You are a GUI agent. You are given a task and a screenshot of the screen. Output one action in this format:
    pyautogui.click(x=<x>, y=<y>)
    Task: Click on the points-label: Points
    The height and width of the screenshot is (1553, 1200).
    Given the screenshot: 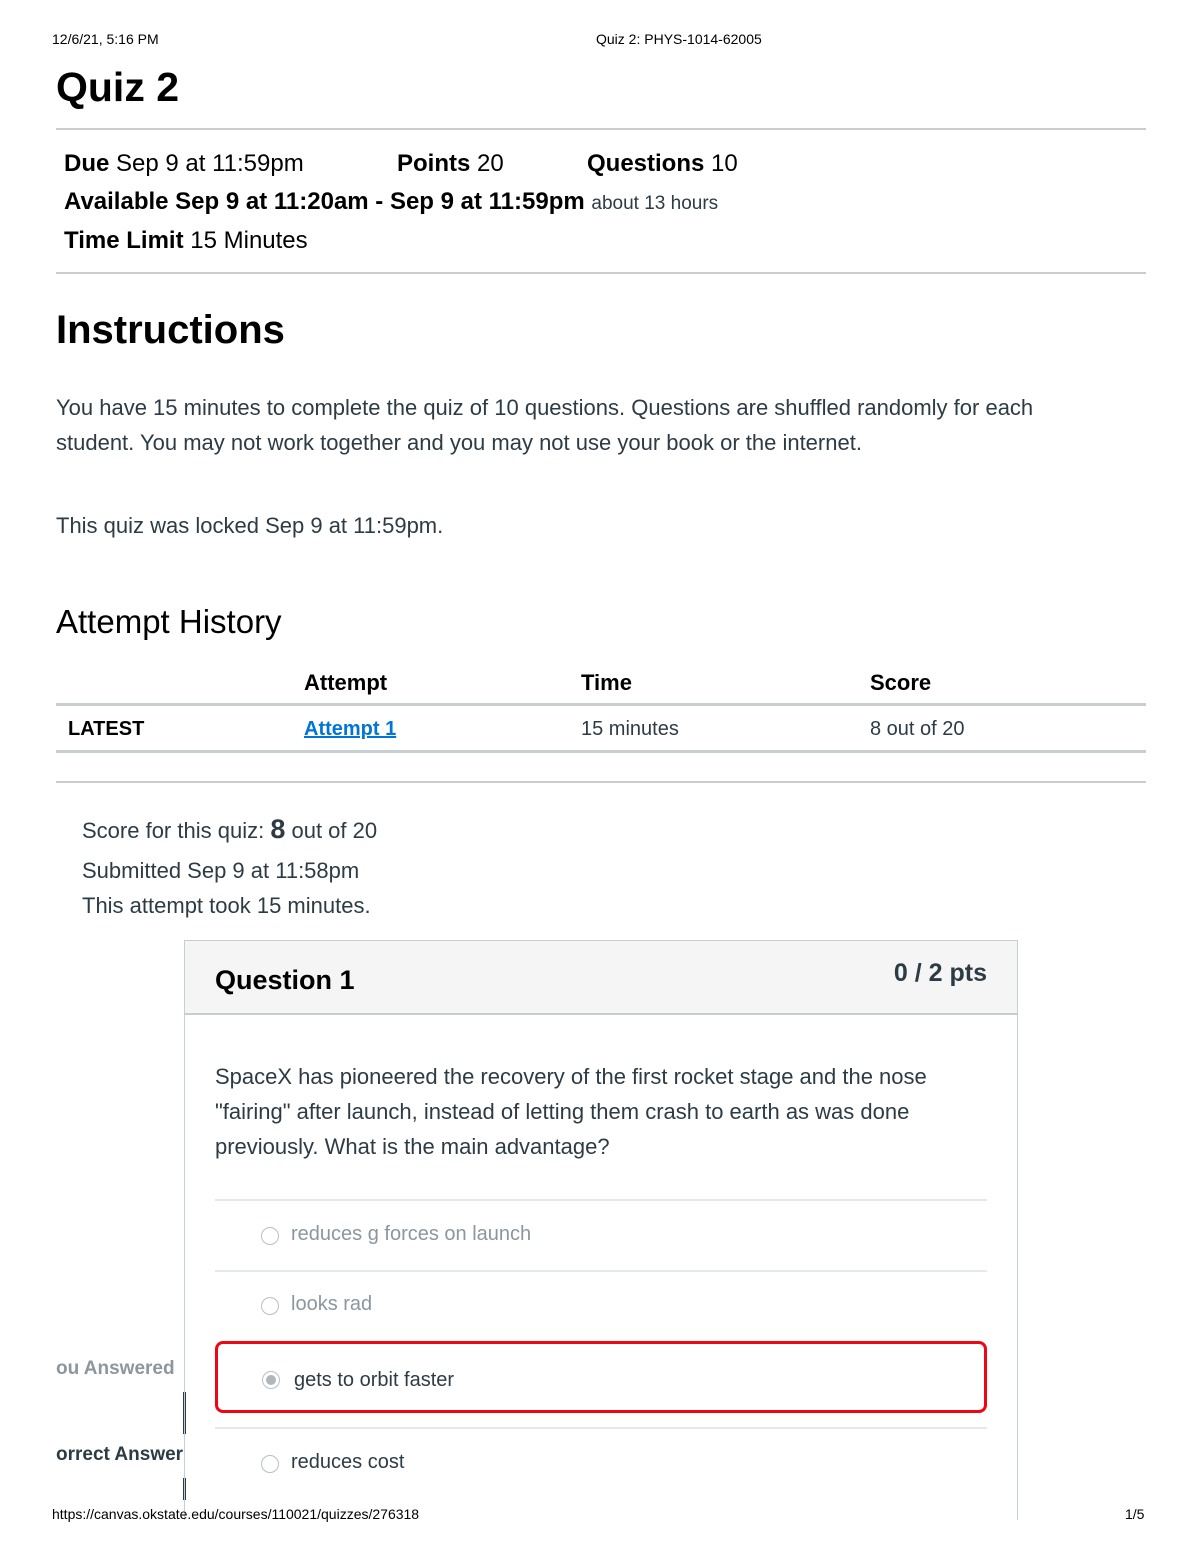 What is the action you would take?
    pyautogui.click(x=434, y=163)
    